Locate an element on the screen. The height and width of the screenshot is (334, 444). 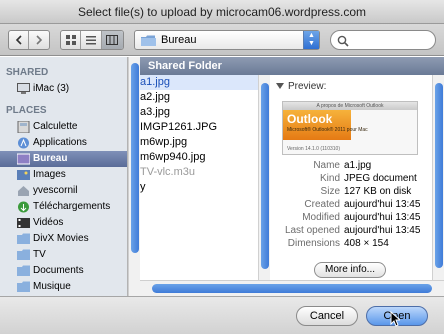
file-item: y is located at coordinates (199, 187).